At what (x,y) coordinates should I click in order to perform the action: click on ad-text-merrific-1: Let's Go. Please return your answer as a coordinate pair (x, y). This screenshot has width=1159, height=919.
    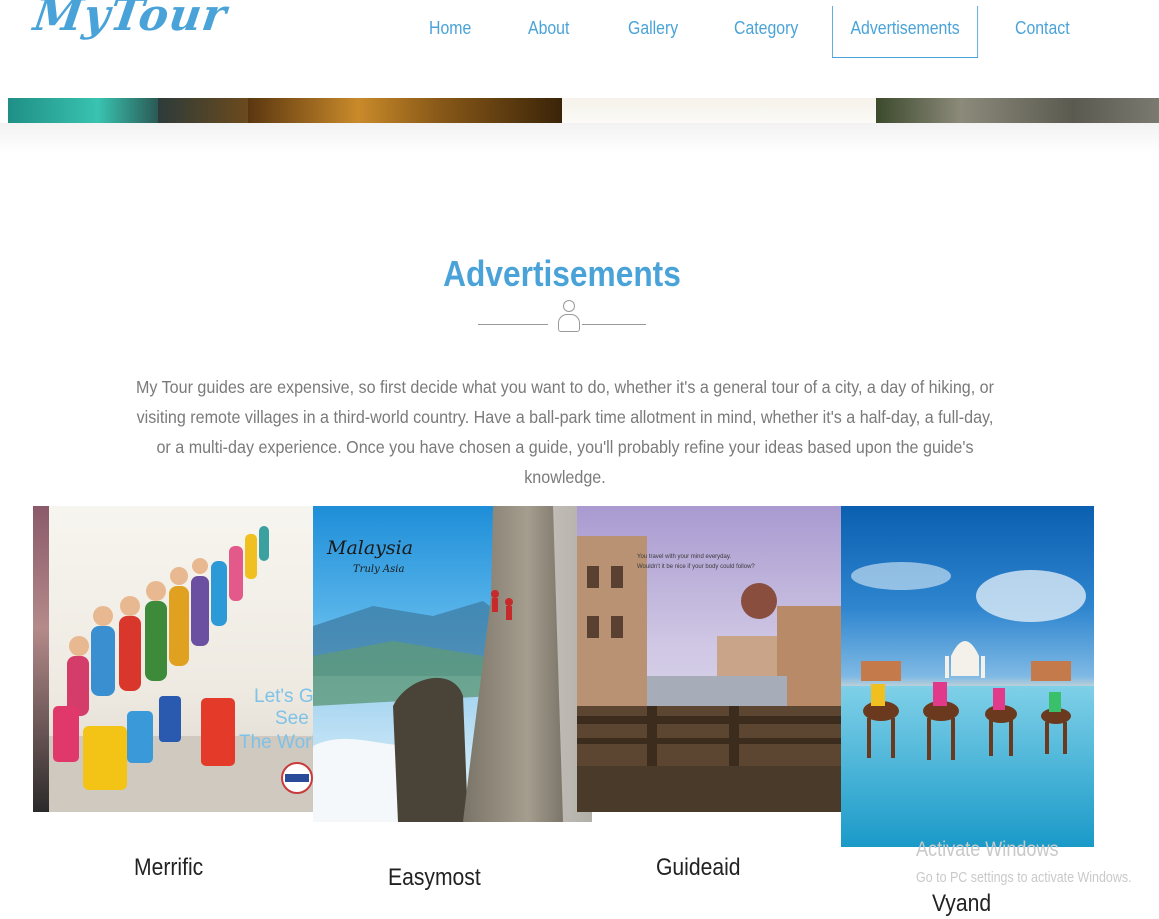
    Looking at the image, I should click on (283, 696).